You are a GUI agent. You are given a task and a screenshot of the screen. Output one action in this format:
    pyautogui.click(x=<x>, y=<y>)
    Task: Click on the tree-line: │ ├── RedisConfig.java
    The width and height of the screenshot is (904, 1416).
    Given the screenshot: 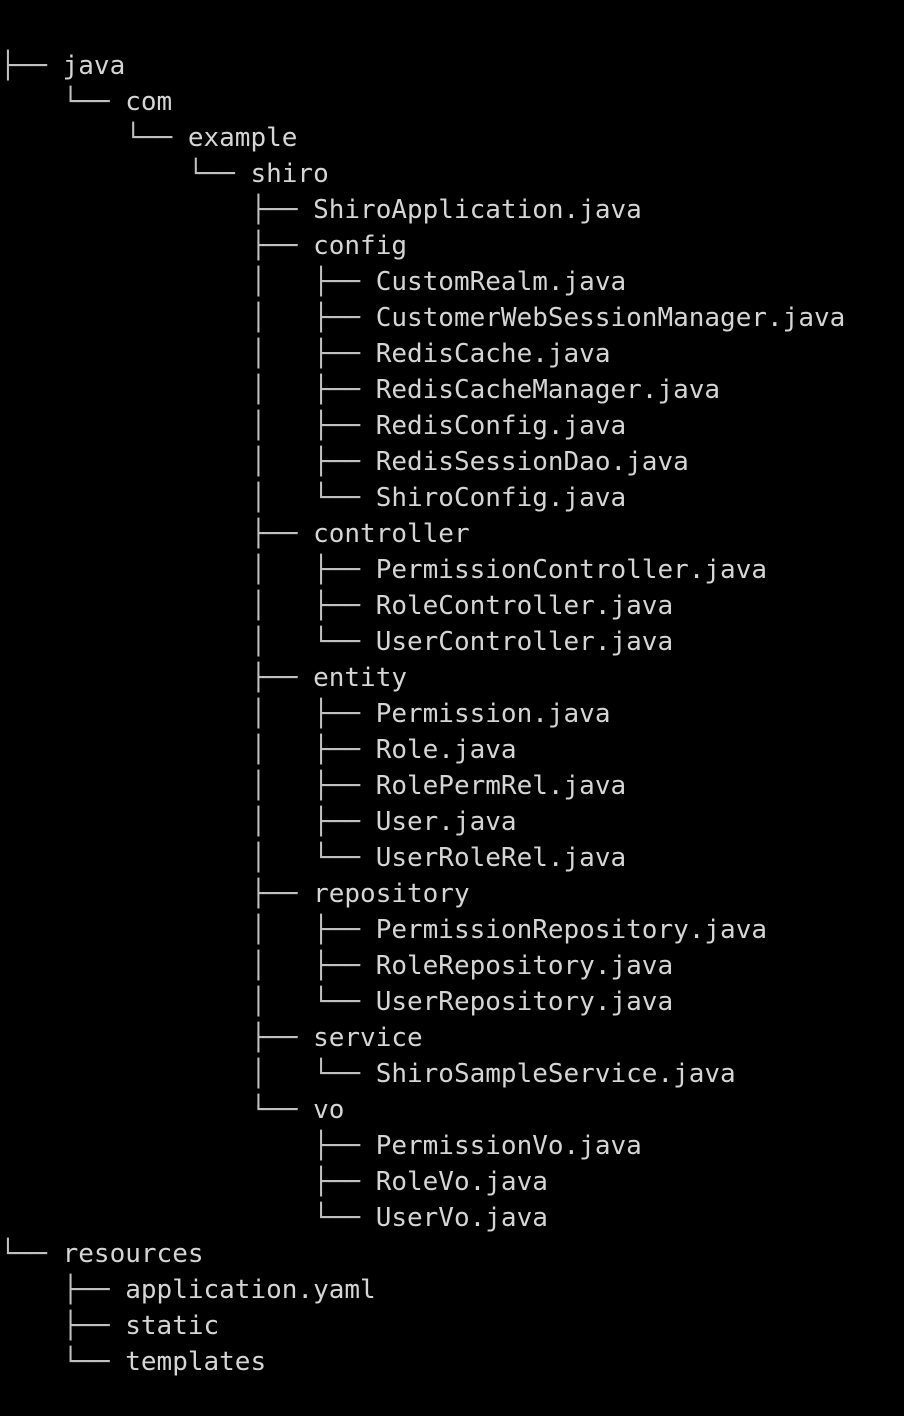 What is the action you would take?
    pyautogui.click(x=452, y=426)
    